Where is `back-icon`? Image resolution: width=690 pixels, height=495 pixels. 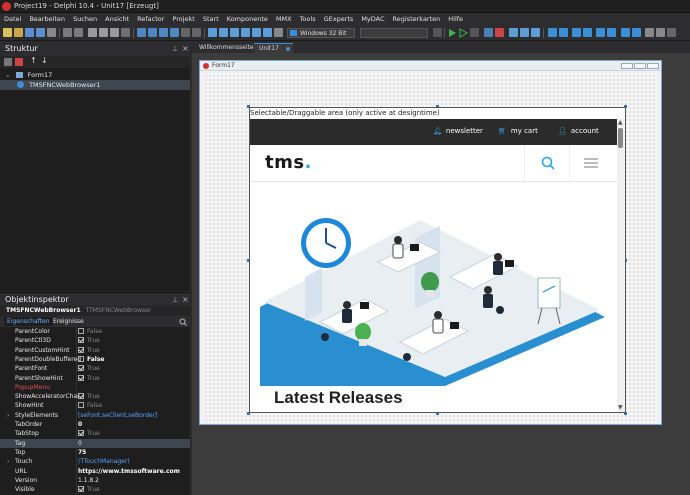 back-icon is located at coordinates (552, 32).